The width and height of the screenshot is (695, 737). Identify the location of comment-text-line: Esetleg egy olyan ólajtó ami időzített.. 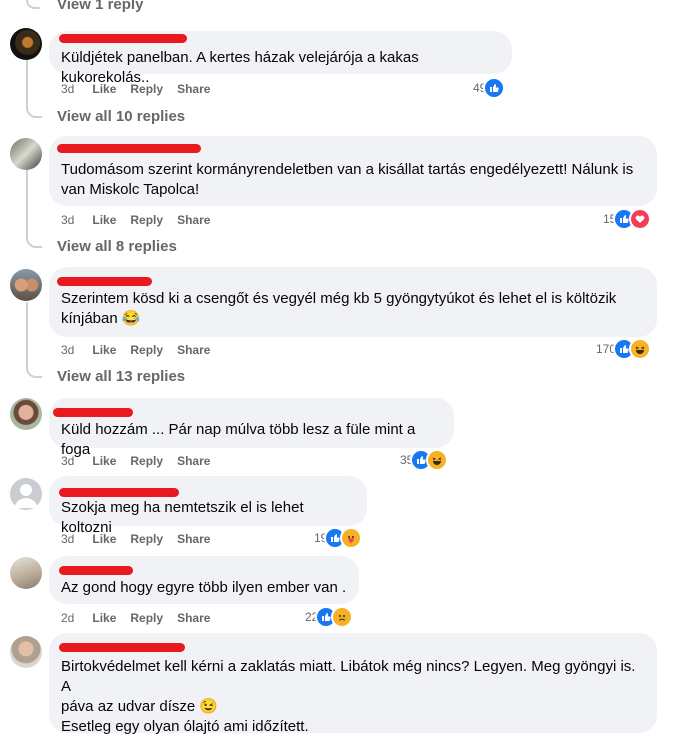
(185, 726).